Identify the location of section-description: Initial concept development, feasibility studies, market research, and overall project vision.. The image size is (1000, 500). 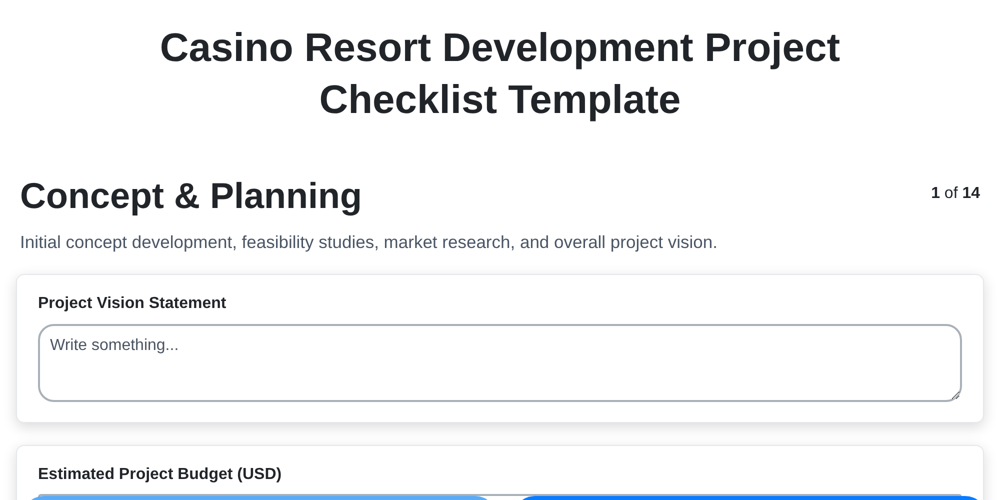
(368, 242).